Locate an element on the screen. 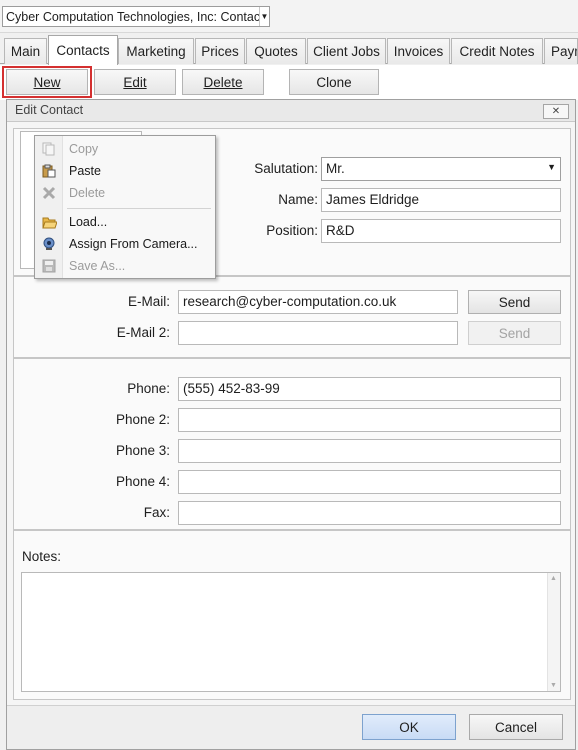 This screenshot has height=750, width=578. tab-prices: Prices is located at coordinates (220, 51).